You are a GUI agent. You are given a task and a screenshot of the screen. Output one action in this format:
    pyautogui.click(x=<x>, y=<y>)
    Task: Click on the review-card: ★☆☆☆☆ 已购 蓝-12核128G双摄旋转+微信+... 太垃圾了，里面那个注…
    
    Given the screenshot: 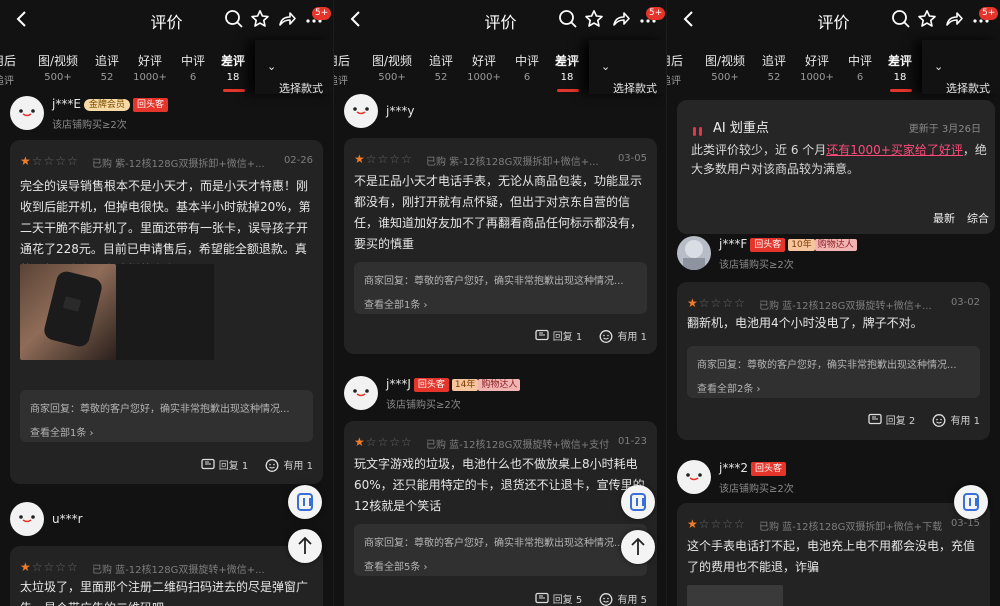 What is the action you would take?
    pyautogui.click(x=166, y=576)
    